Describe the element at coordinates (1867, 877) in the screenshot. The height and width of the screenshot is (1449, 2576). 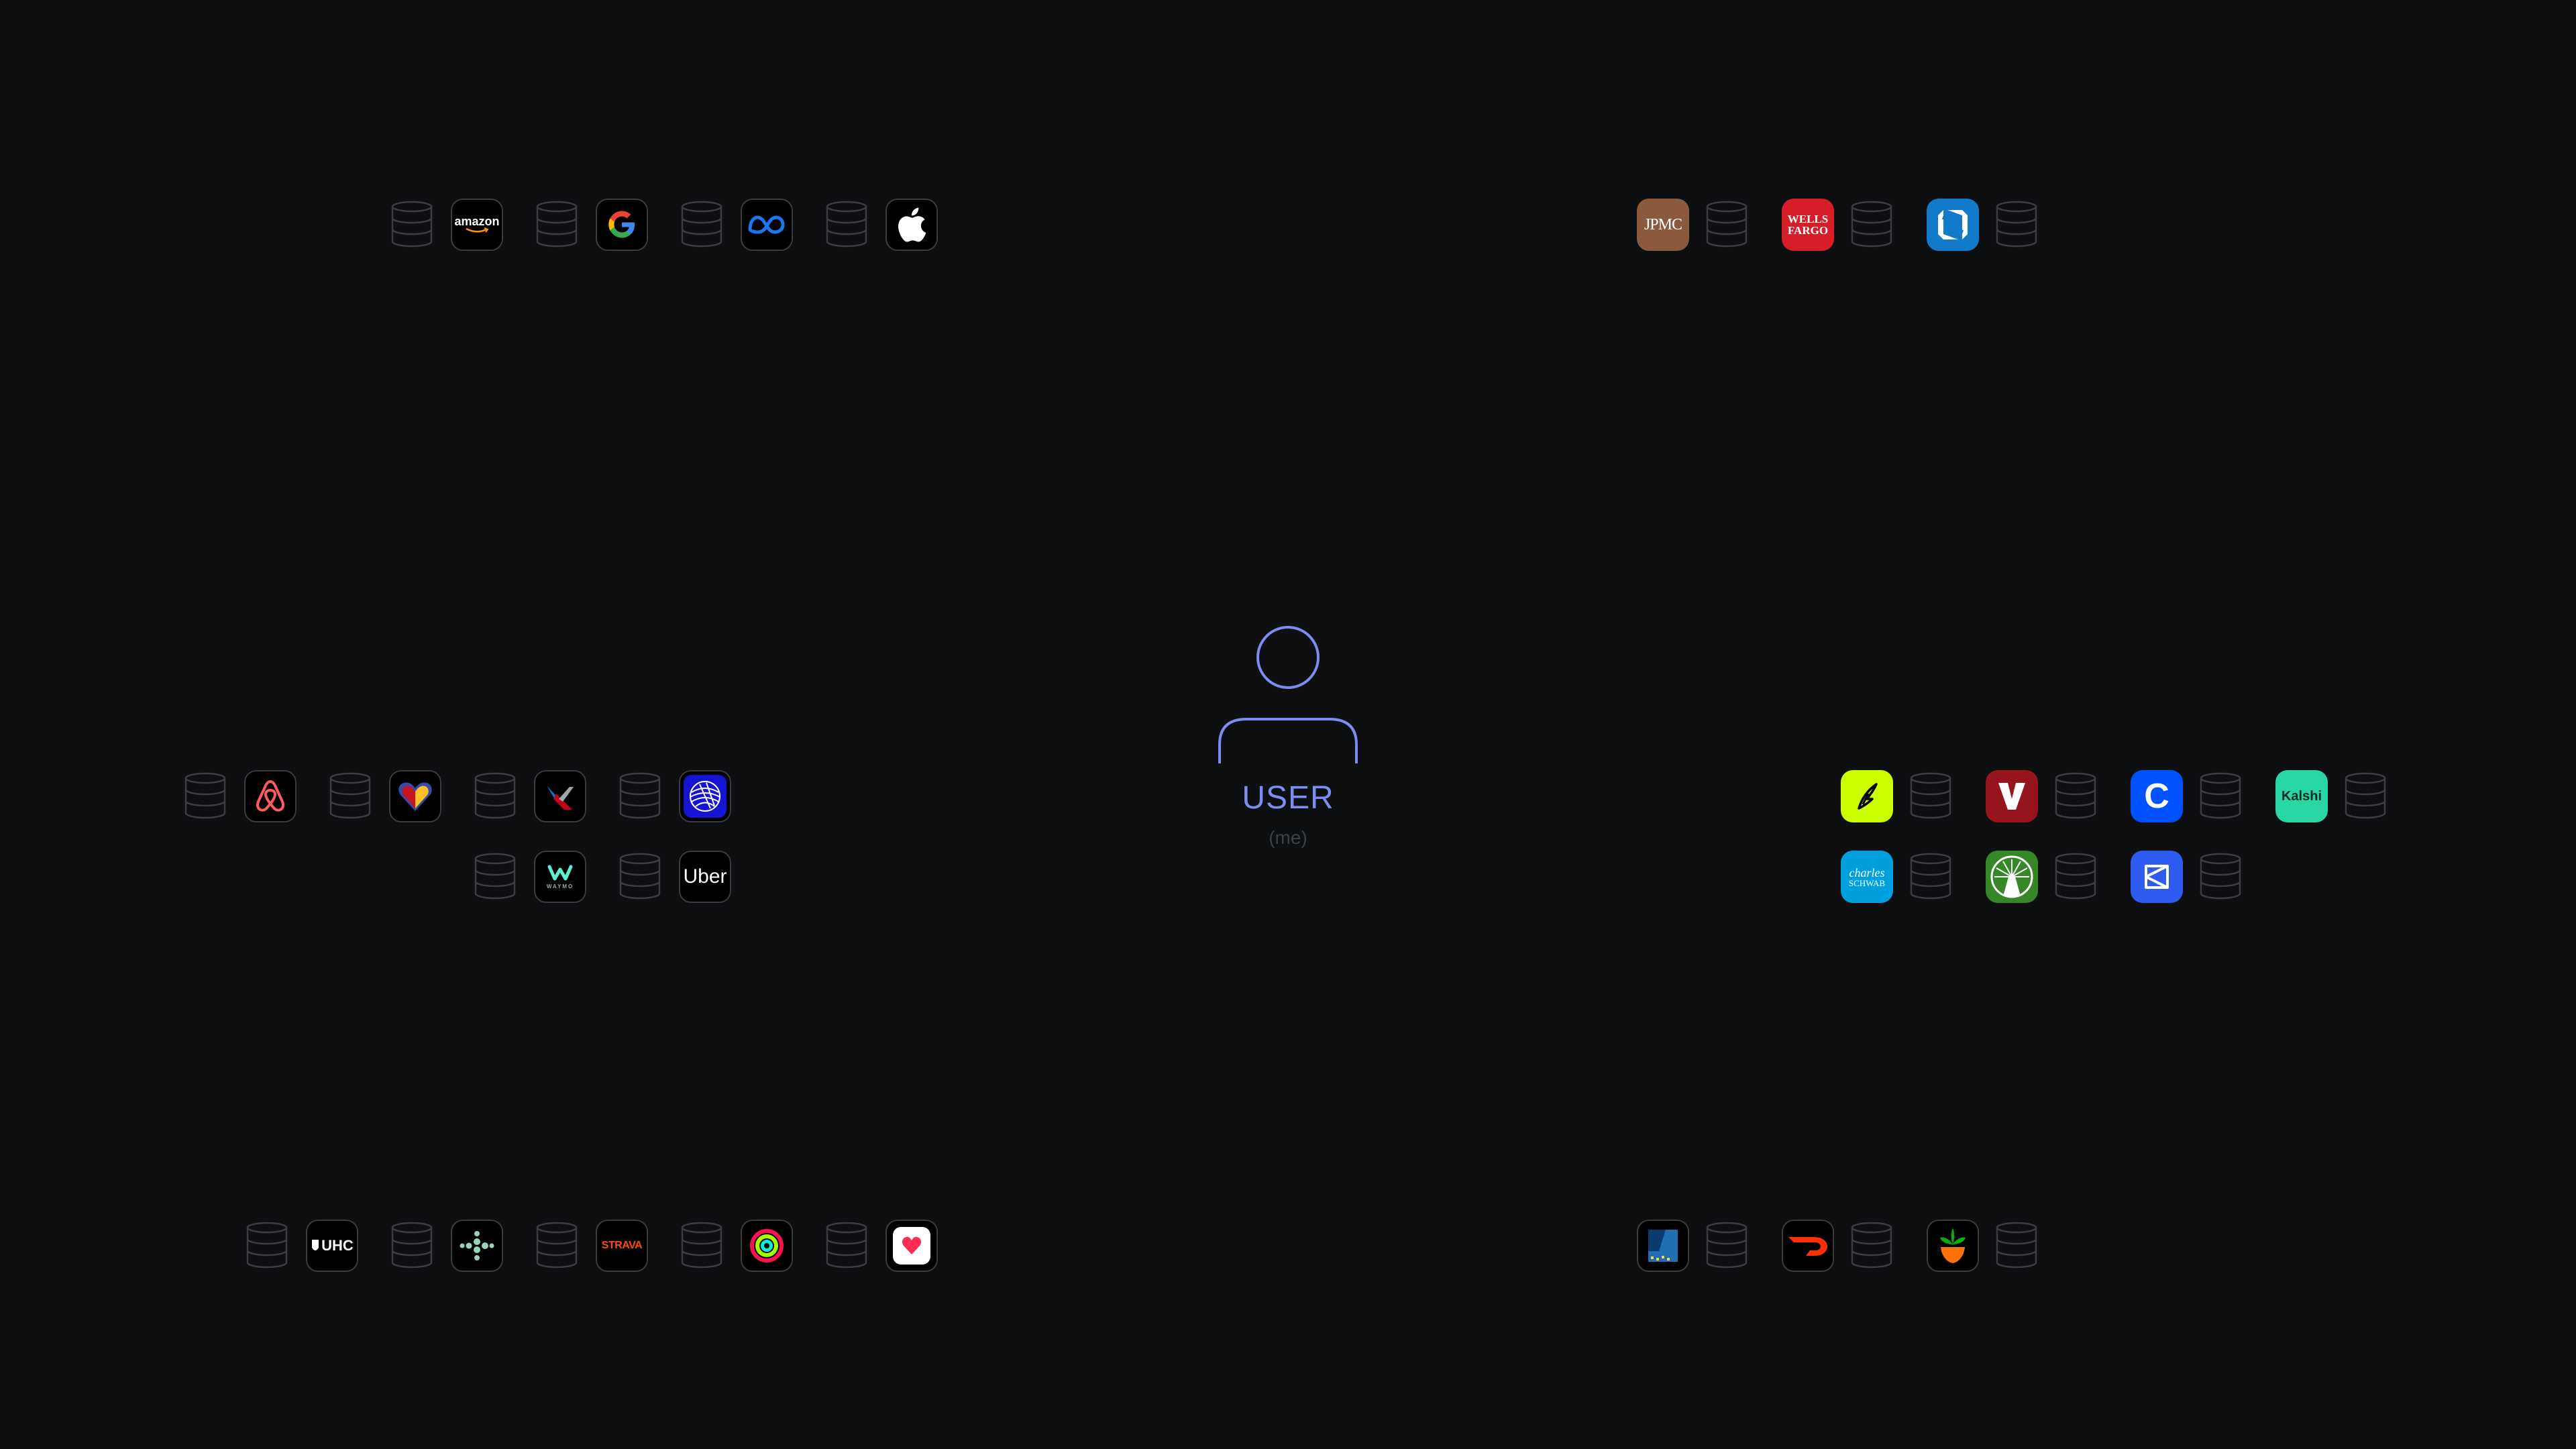
I see `charles-schwab-logo: charles SCHWAB` at that location.